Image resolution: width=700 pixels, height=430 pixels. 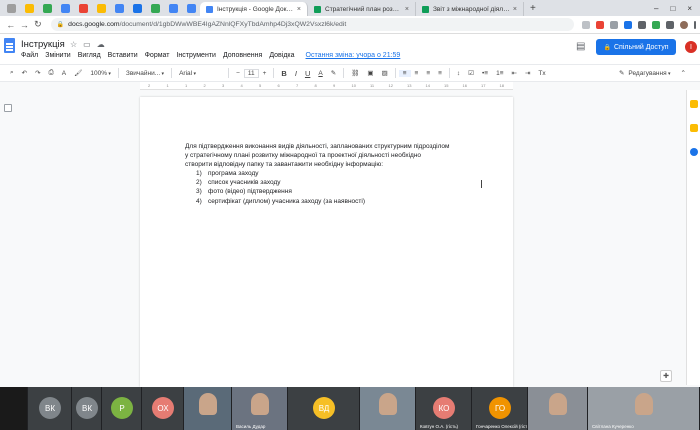 I want to click on menu-kebab-icon, so click(x=695, y=24).